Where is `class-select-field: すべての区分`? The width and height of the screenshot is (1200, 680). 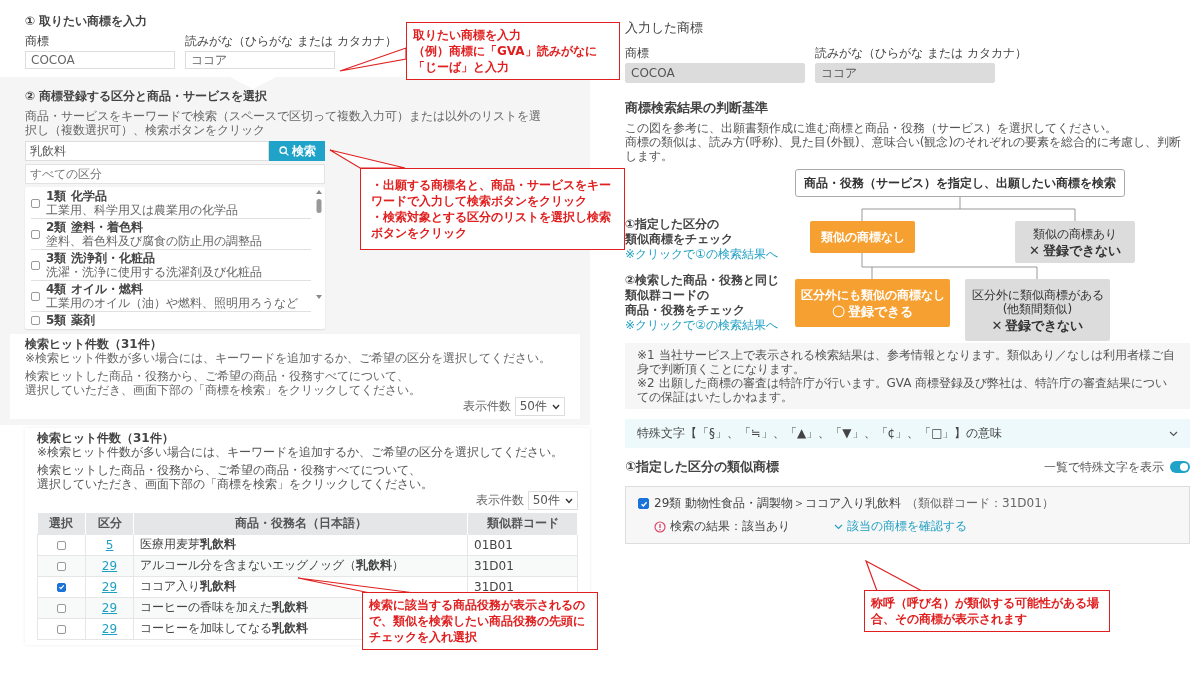 class-select-field: すべての区分 is located at coordinates (175, 174).